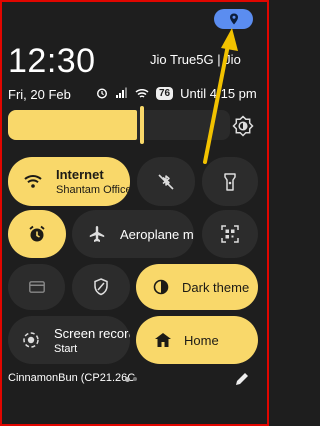 This screenshot has width=320, height=426. I want to click on aeroplane-mode-tile: Aeroplane mode, so click(133, 234).